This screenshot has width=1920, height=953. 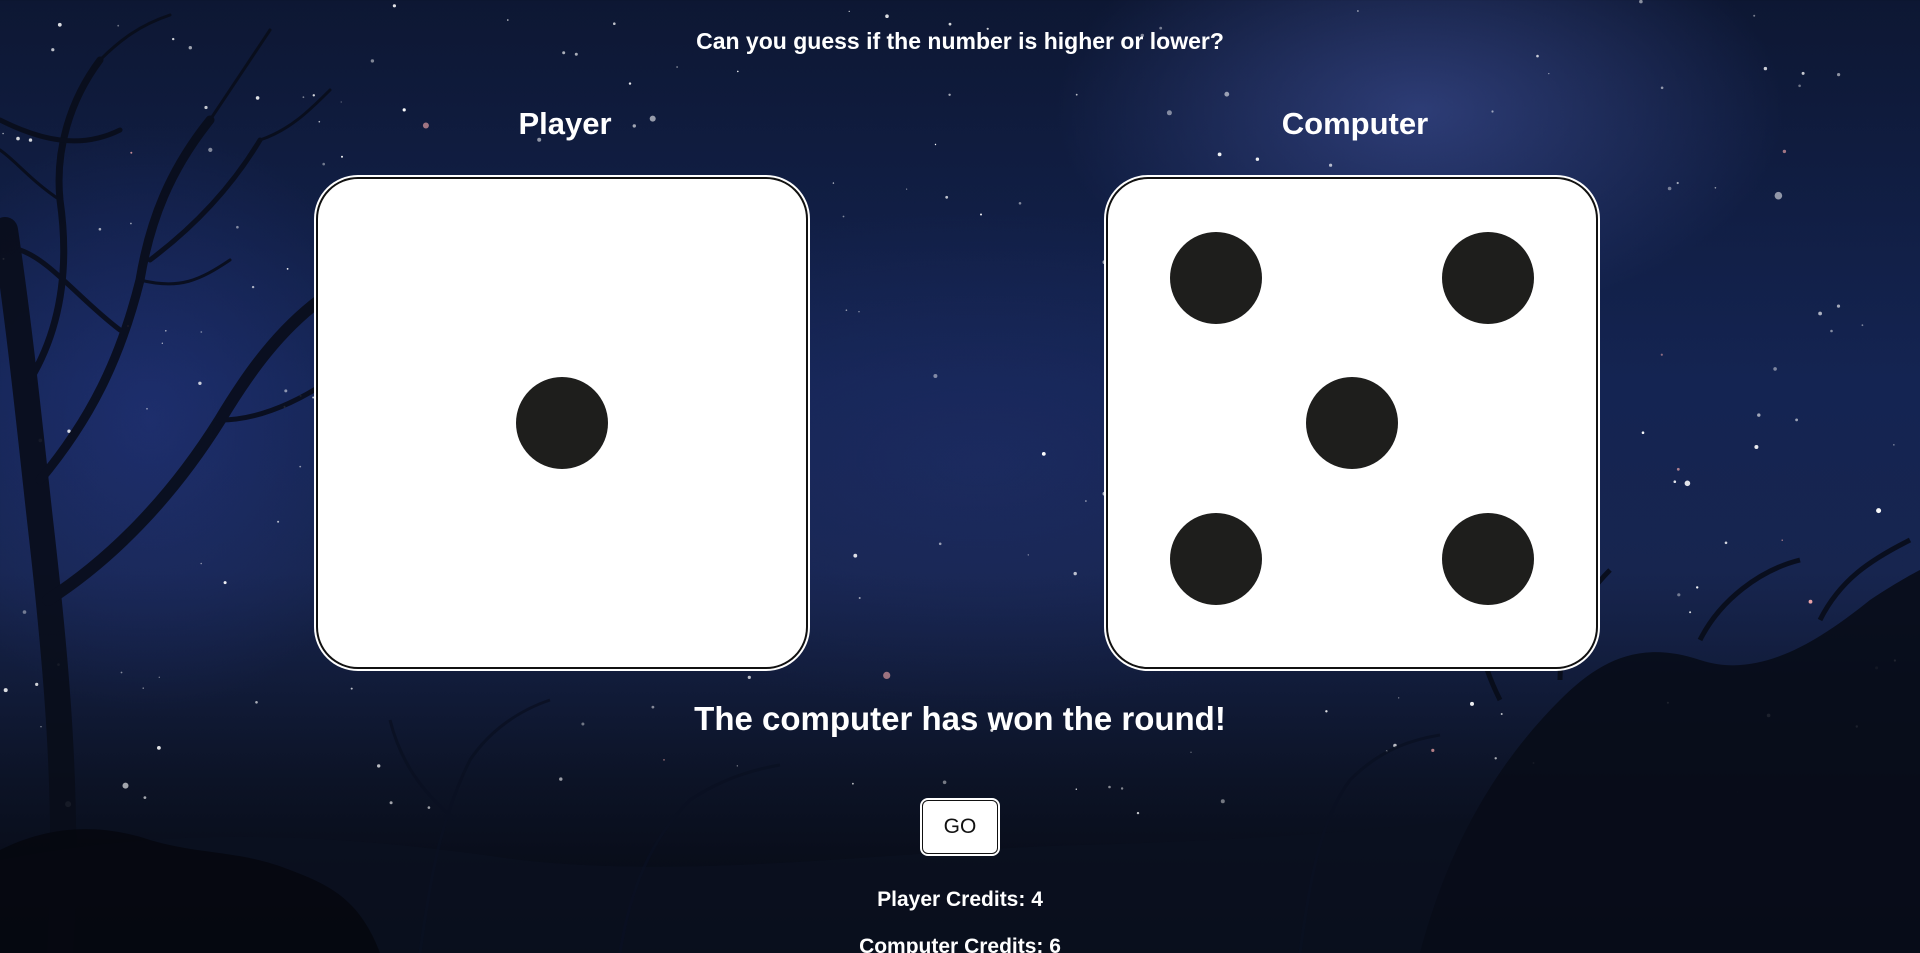 I want to click on computer-die, so click(x=1352, y=423).